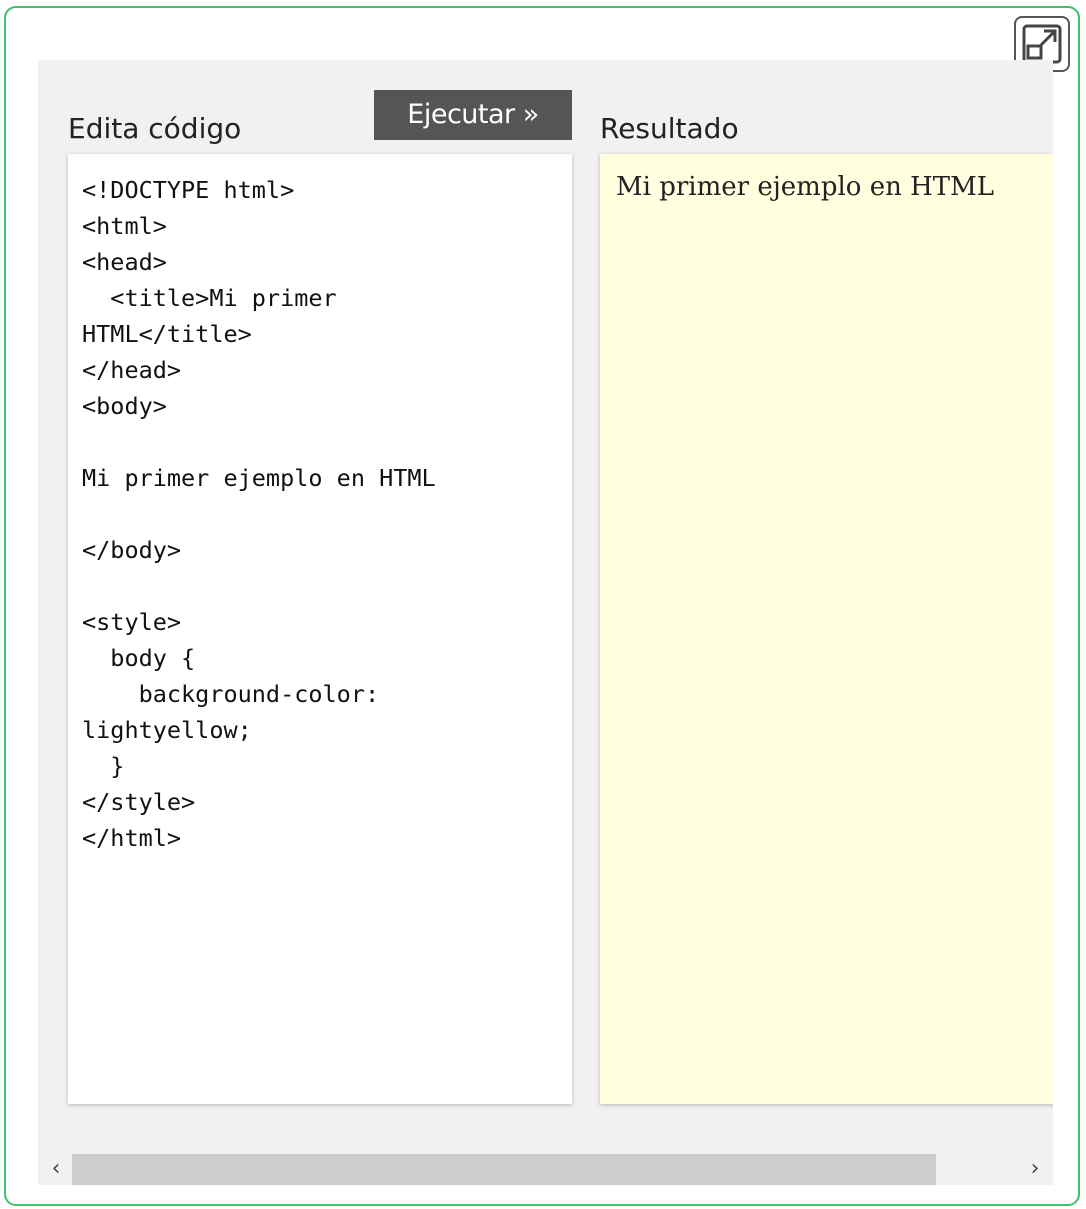 The width and height of the screenshot is (1086, 1209). Describe the element at coordinates (1035, 1168) in the screenshot. I see `scroll-right-arrow-icon: ›` at that location.